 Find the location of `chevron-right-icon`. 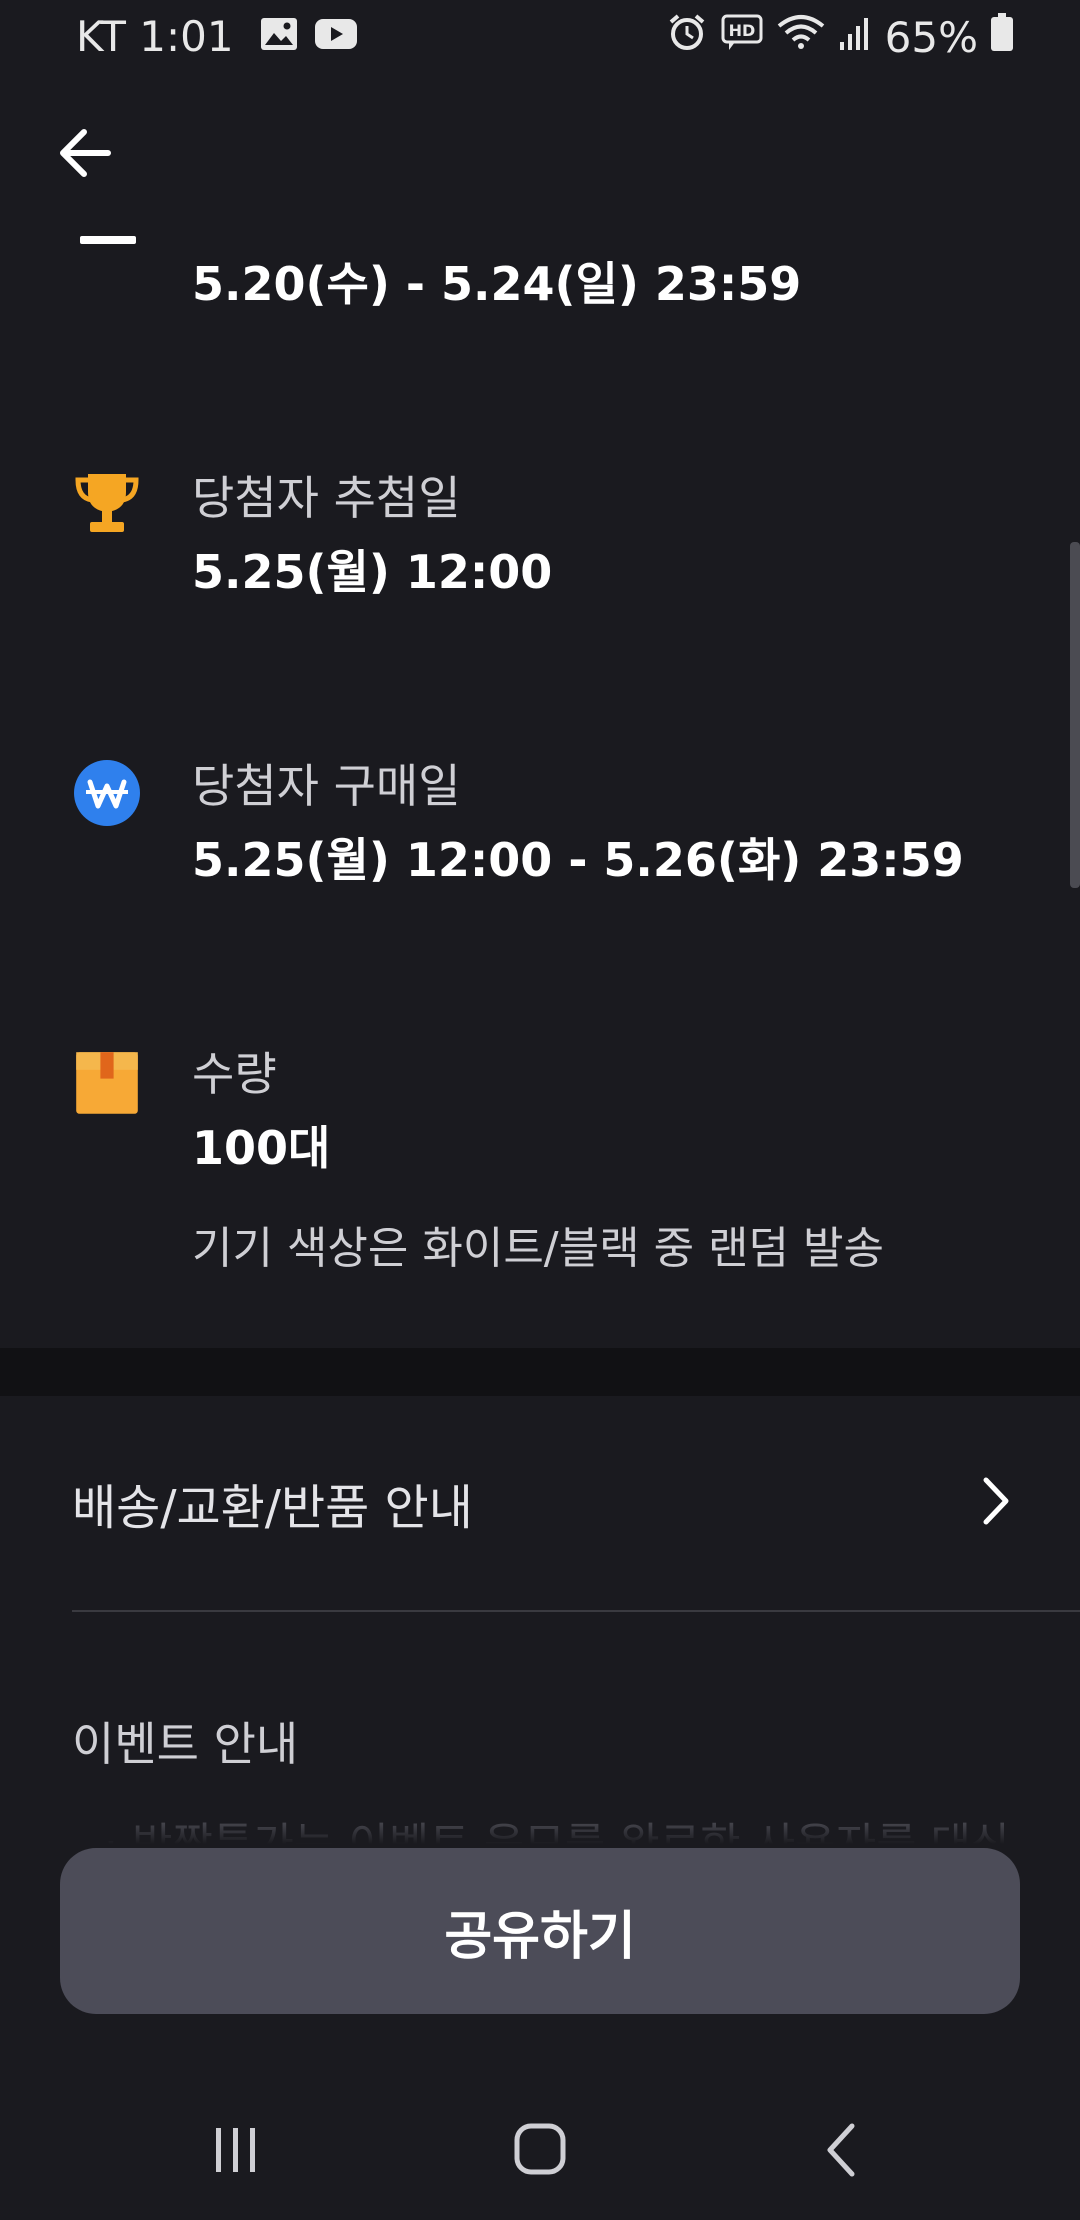

chevron-right-icon is located at coordinates (996, 1501).